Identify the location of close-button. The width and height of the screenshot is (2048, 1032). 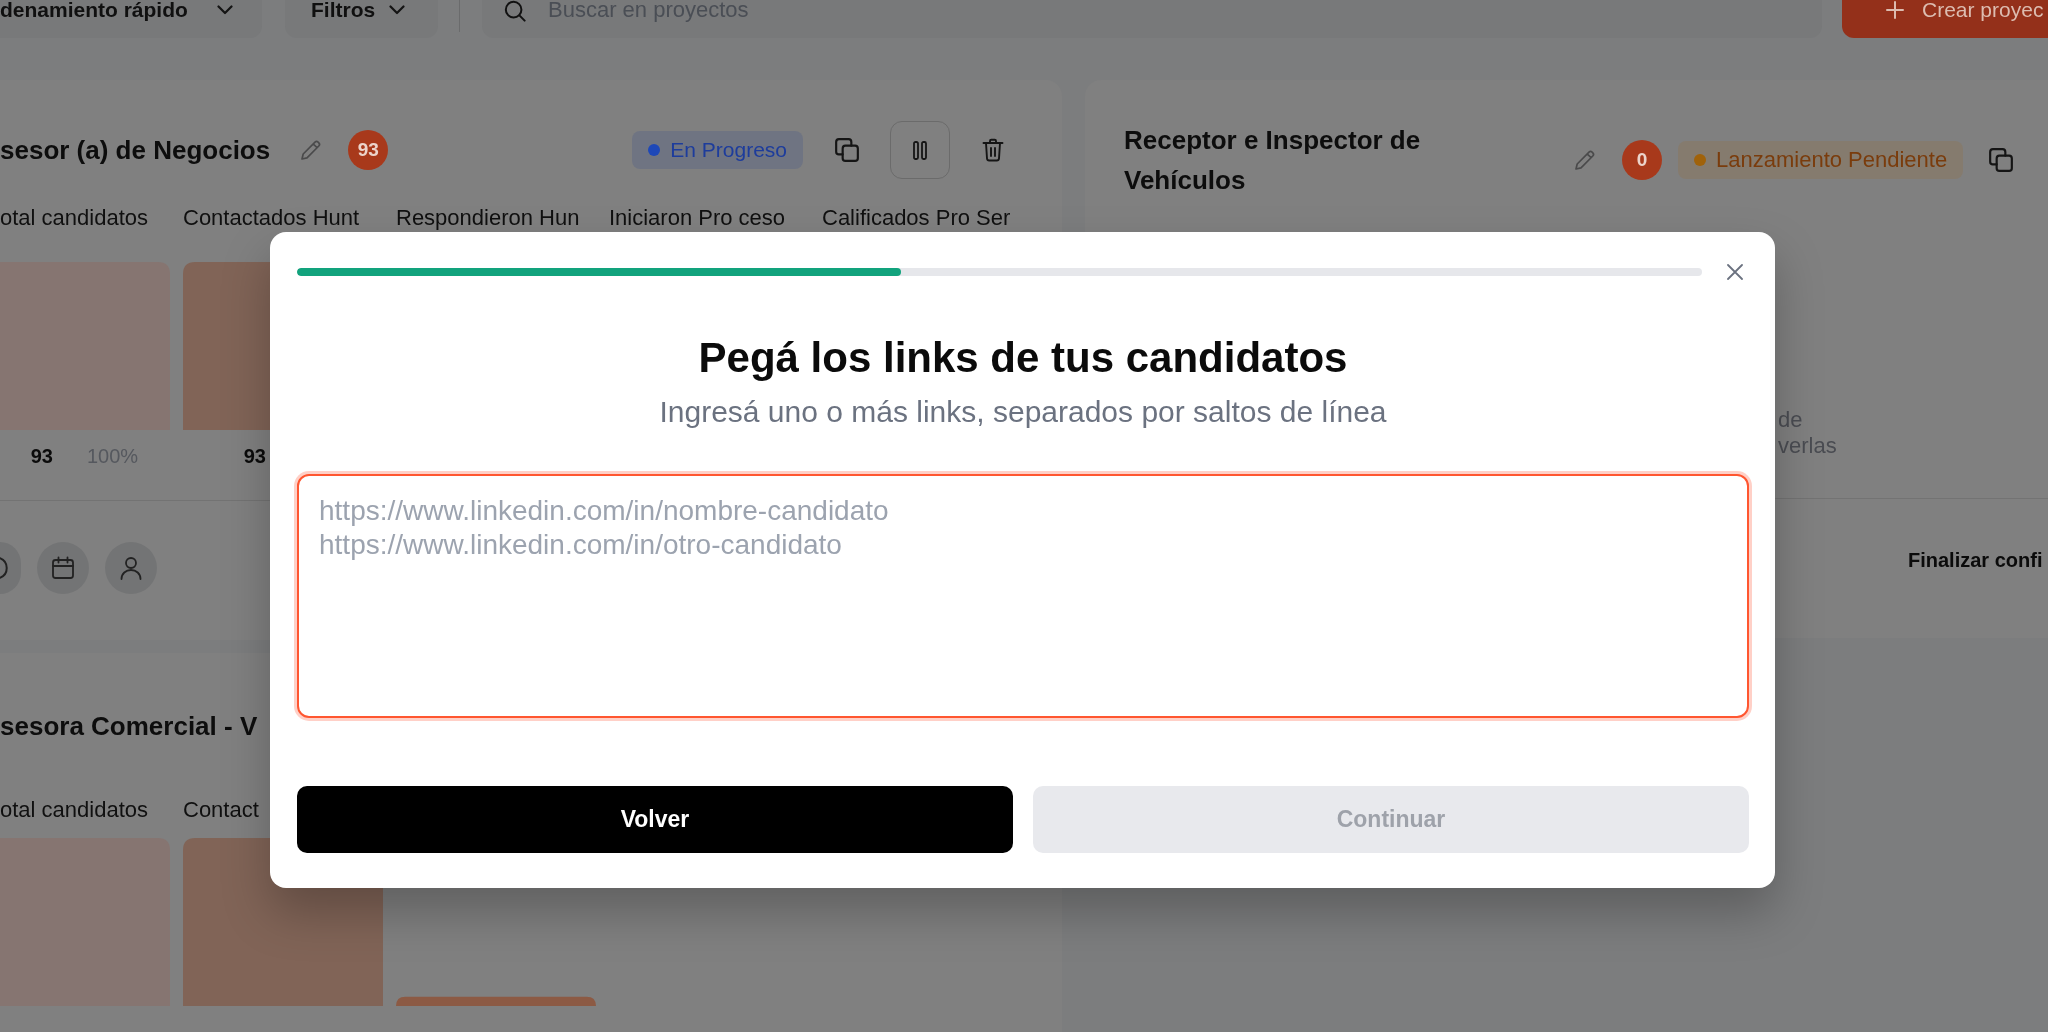
(1735, 272).